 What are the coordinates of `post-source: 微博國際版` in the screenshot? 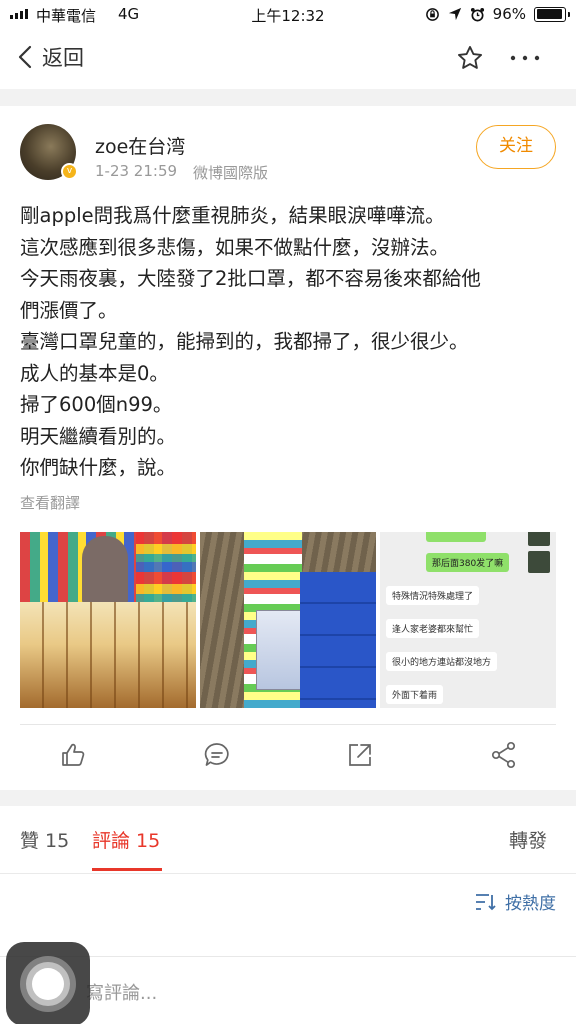 It's located at (231, 173).